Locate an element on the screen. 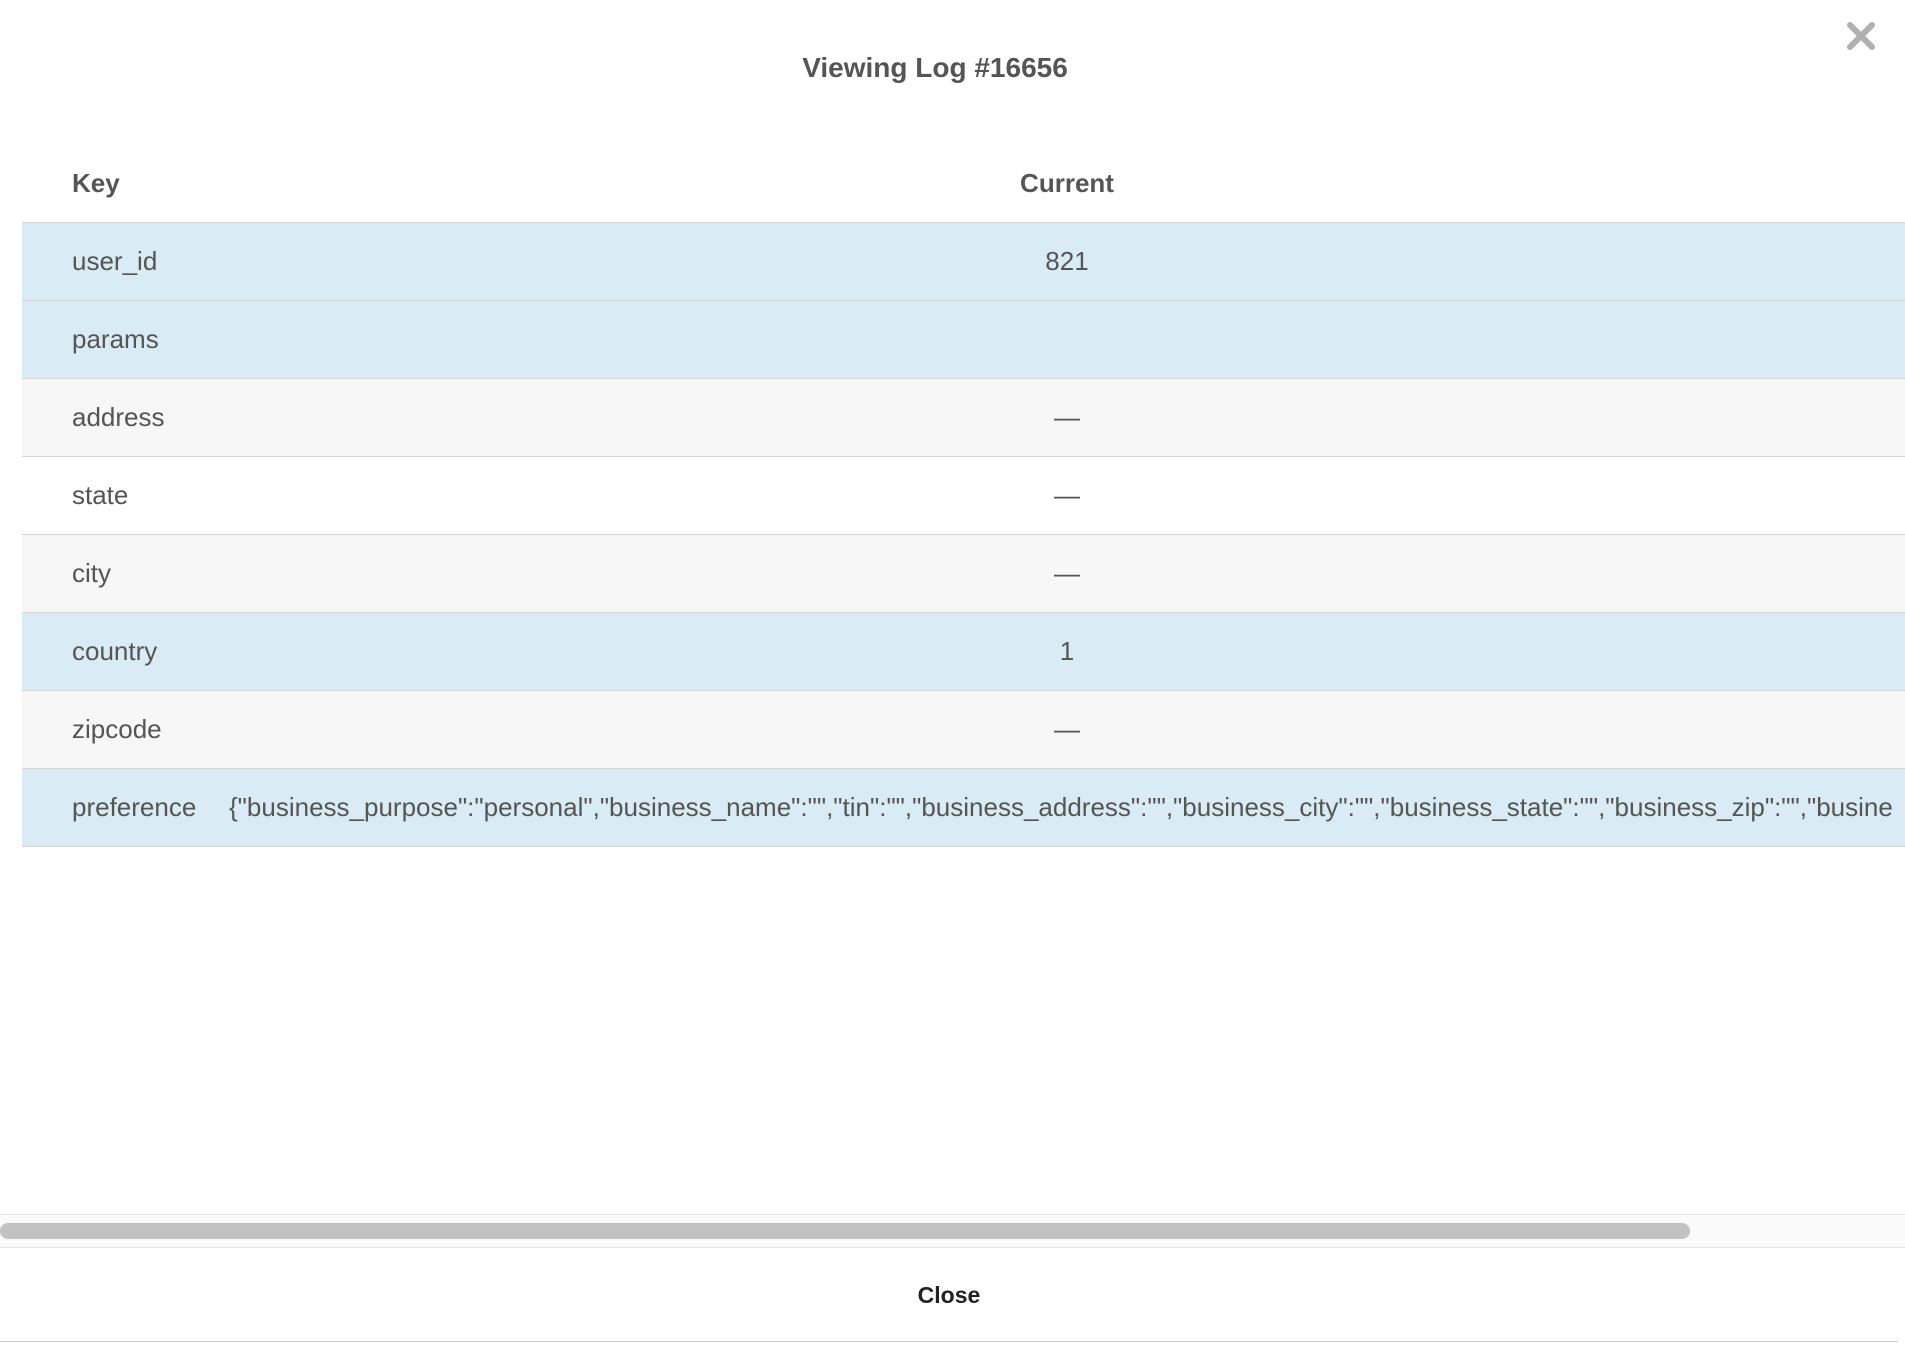 The height and width of the screenshot is (1345, 1905). table-row: user_id 821 is located at coordinates (963, 261).